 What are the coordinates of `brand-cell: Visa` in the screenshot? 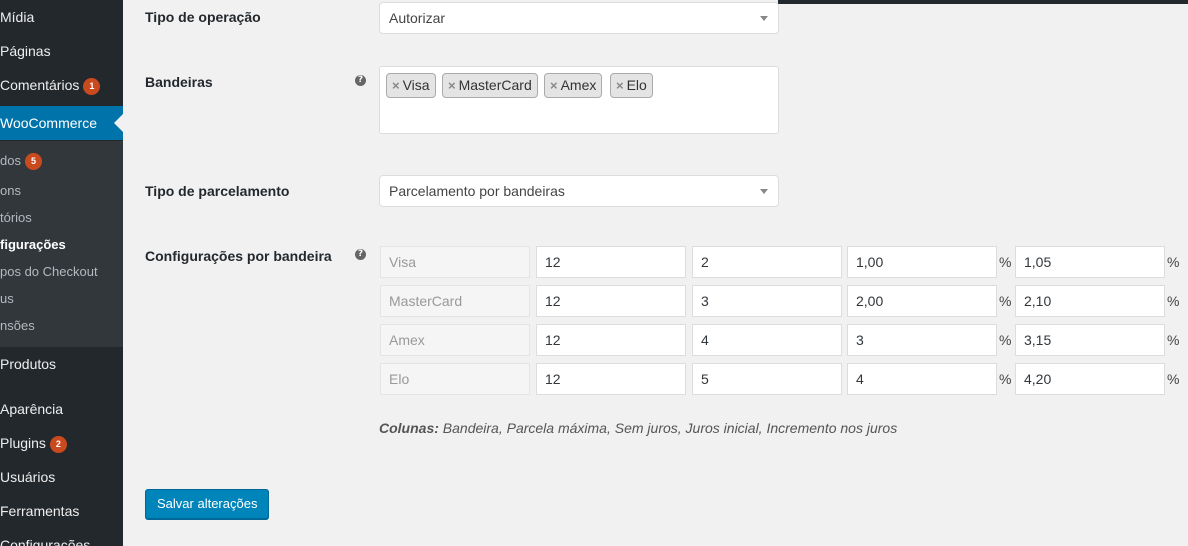 It's located at (455, 262).